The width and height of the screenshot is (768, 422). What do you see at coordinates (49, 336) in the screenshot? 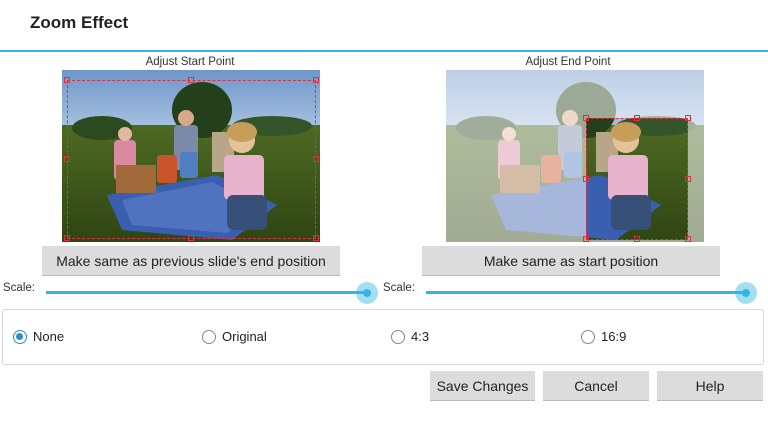
I see `radio-label: None` at bounding box center [49, 336].